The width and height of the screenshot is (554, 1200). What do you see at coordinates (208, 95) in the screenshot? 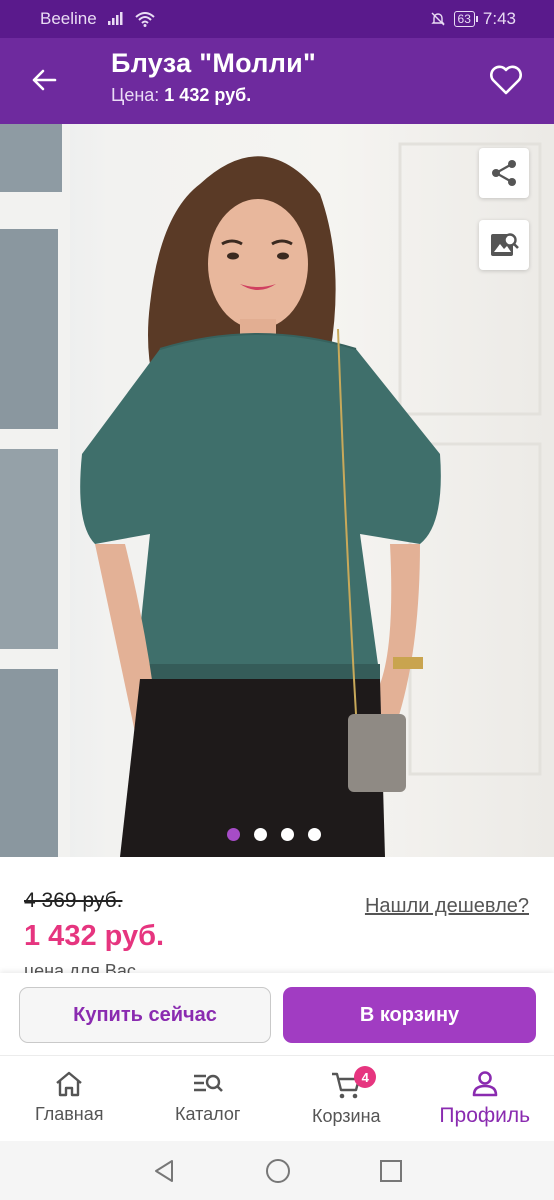
I see `header-price-value: 1 432 руб.` at bounding box center [208, 95].